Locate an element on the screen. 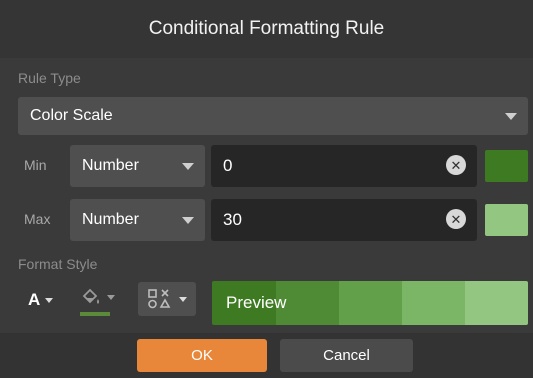 The height and width of the screenshot is (378, 533). icon-set-icon is located at coordinates (159, 299).